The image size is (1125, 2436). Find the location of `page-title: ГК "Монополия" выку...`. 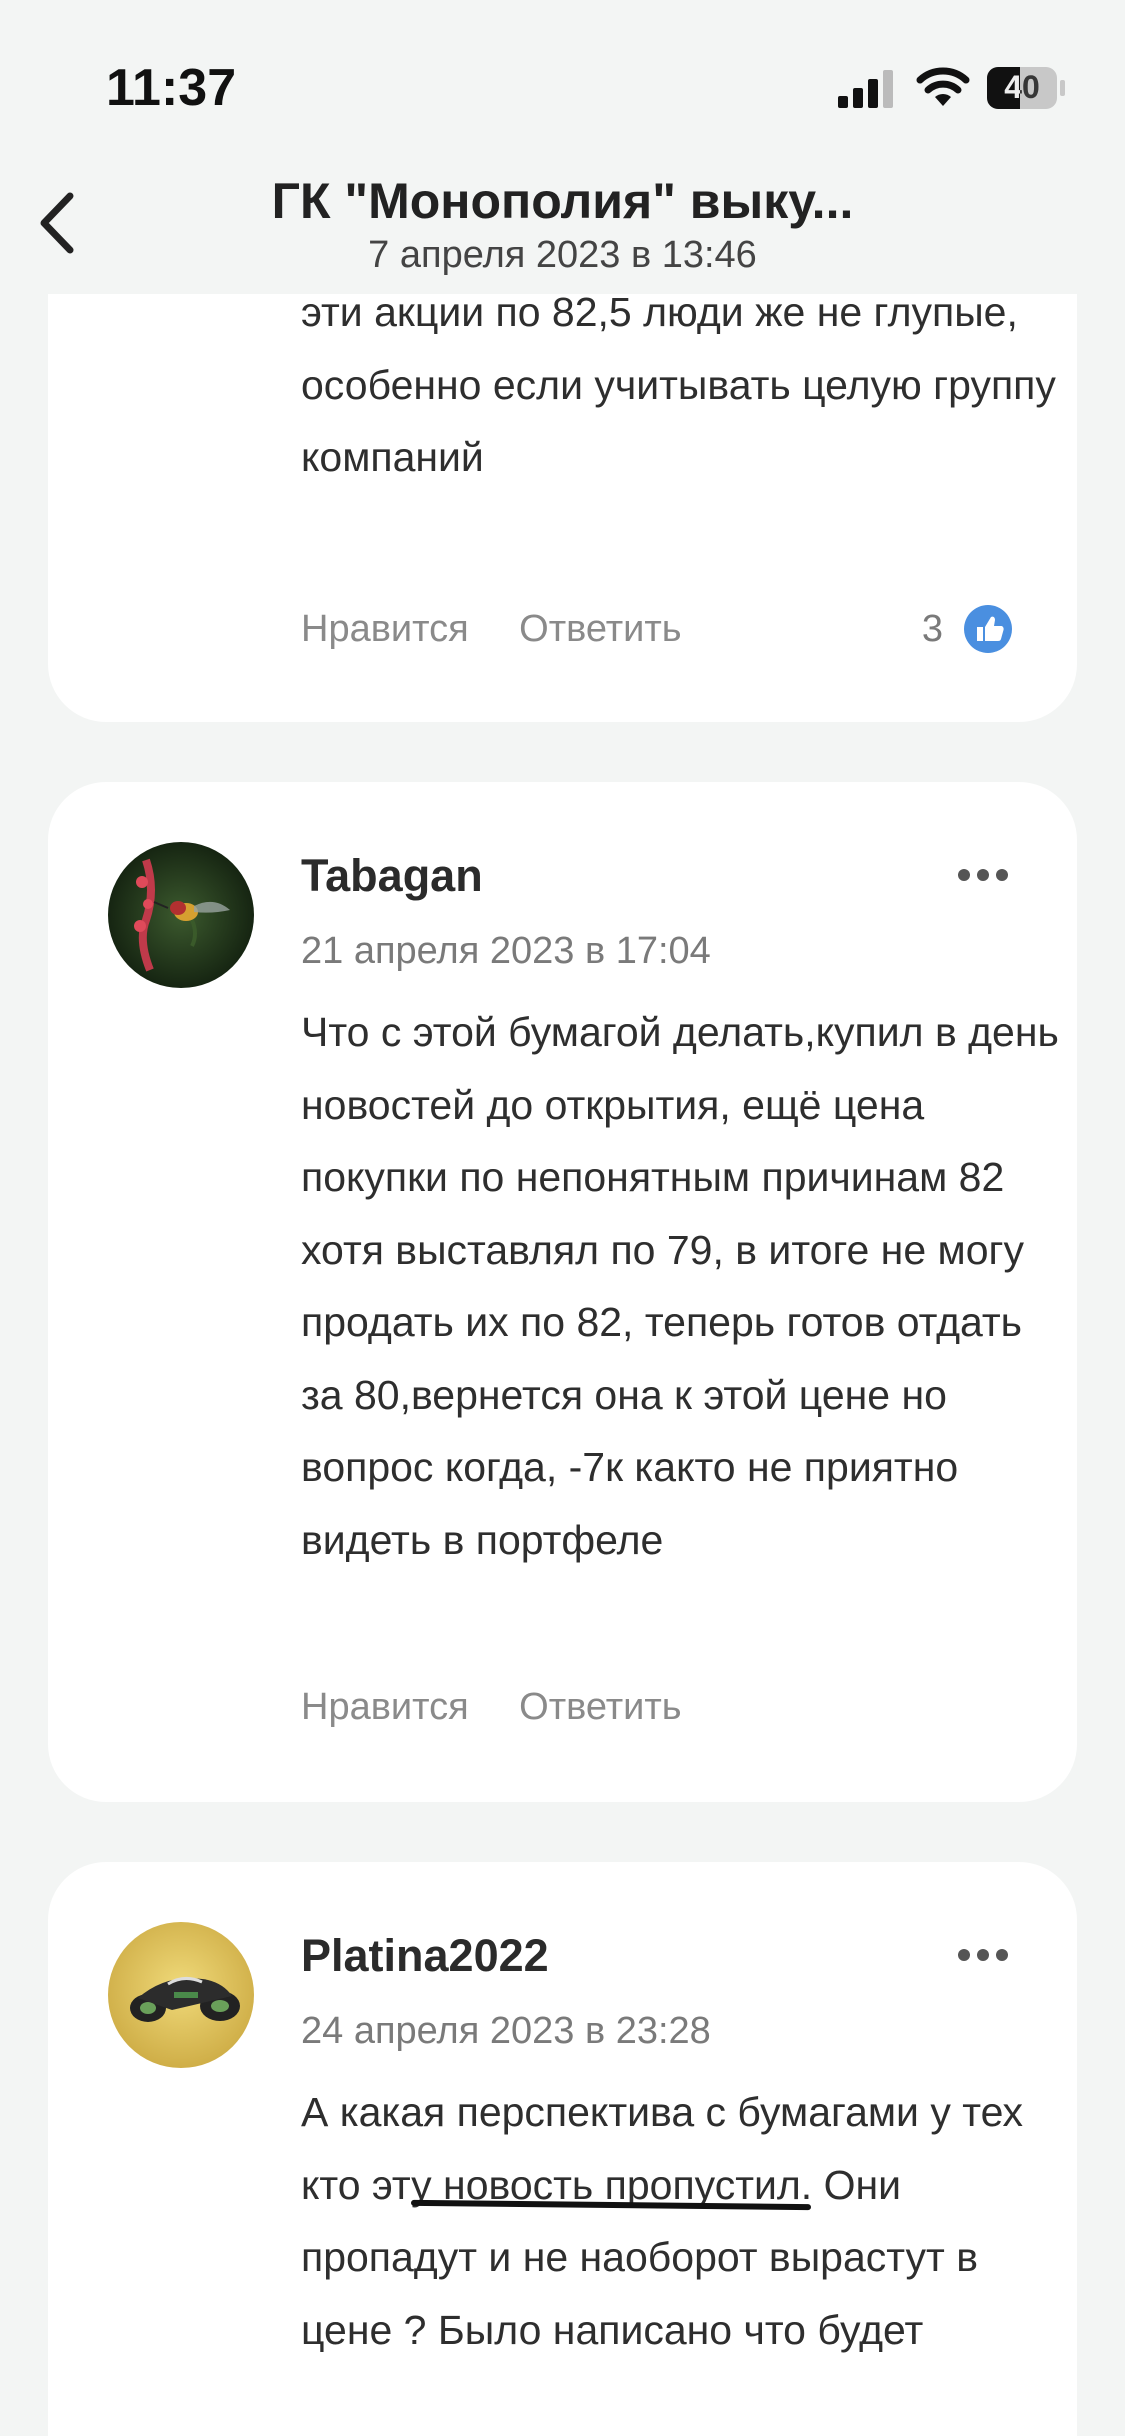

page-title: ГК "Монополия" выку... is located at coordinates (562, 201).